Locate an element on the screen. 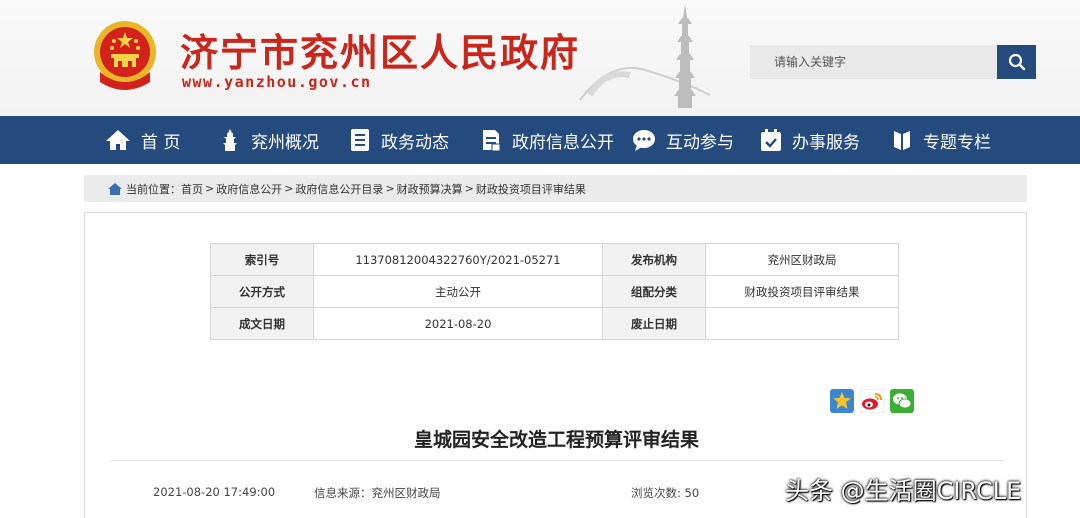 The width and height of the screenshot is (1080, 518). nav-item-overview: 兖州概况 is located at coordinates (269, 140).